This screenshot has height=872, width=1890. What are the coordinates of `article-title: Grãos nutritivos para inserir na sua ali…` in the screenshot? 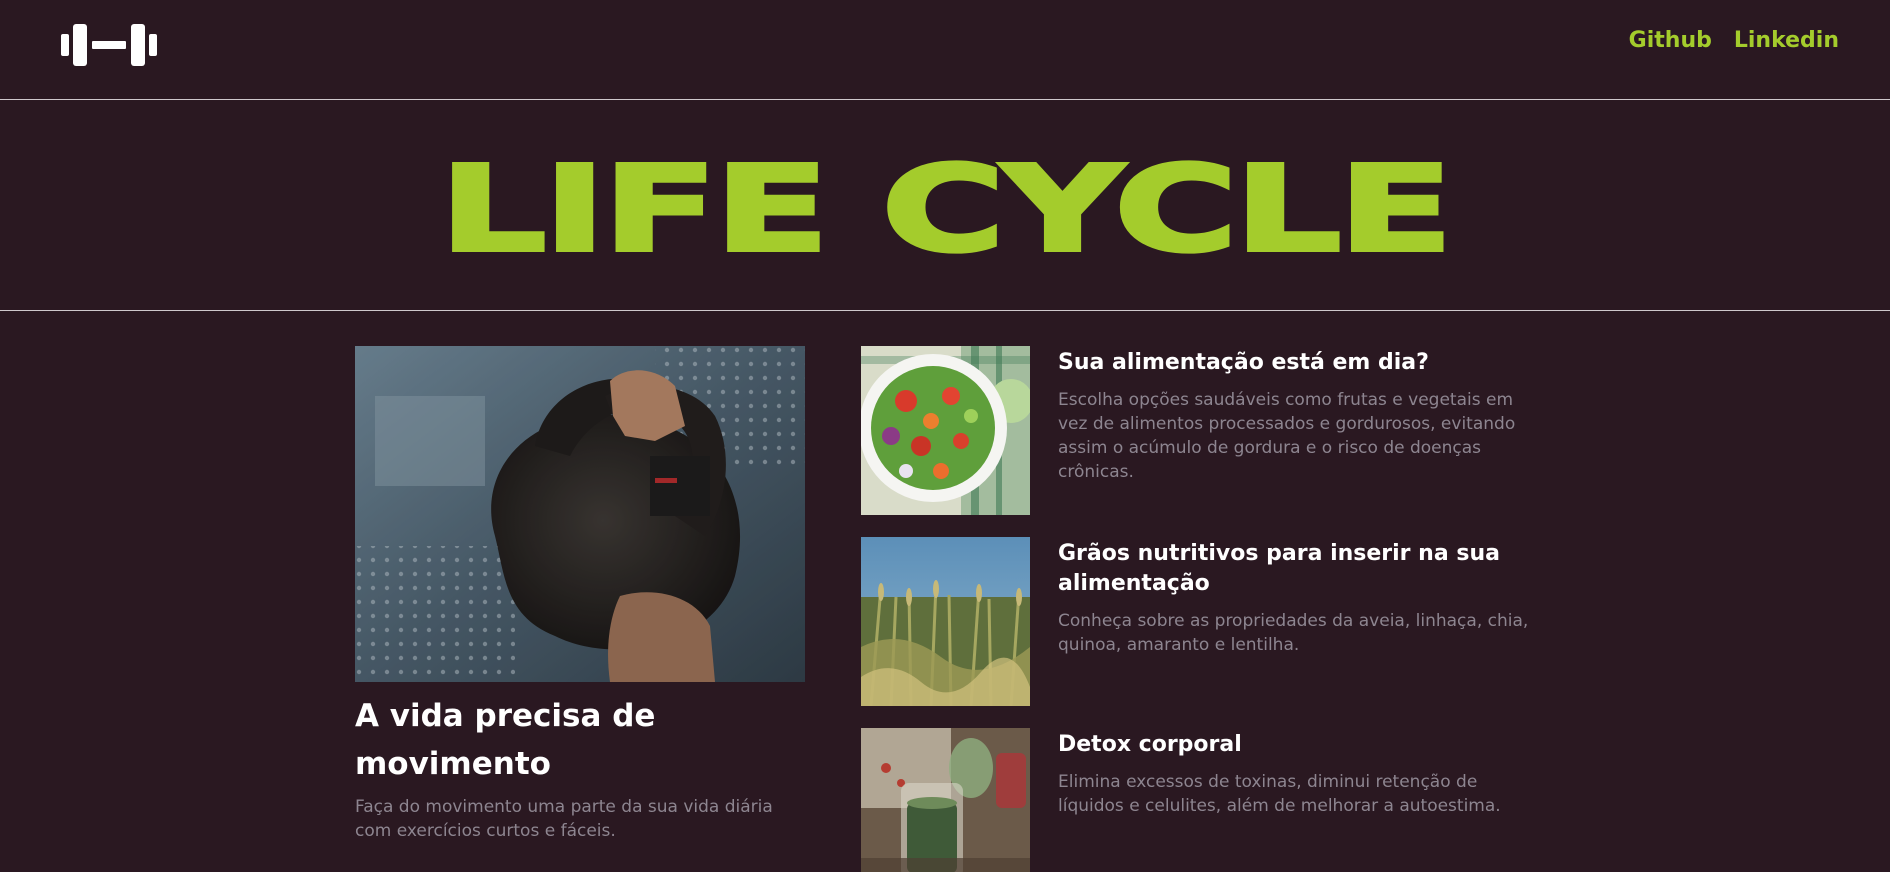 It's located at (1298, 569).